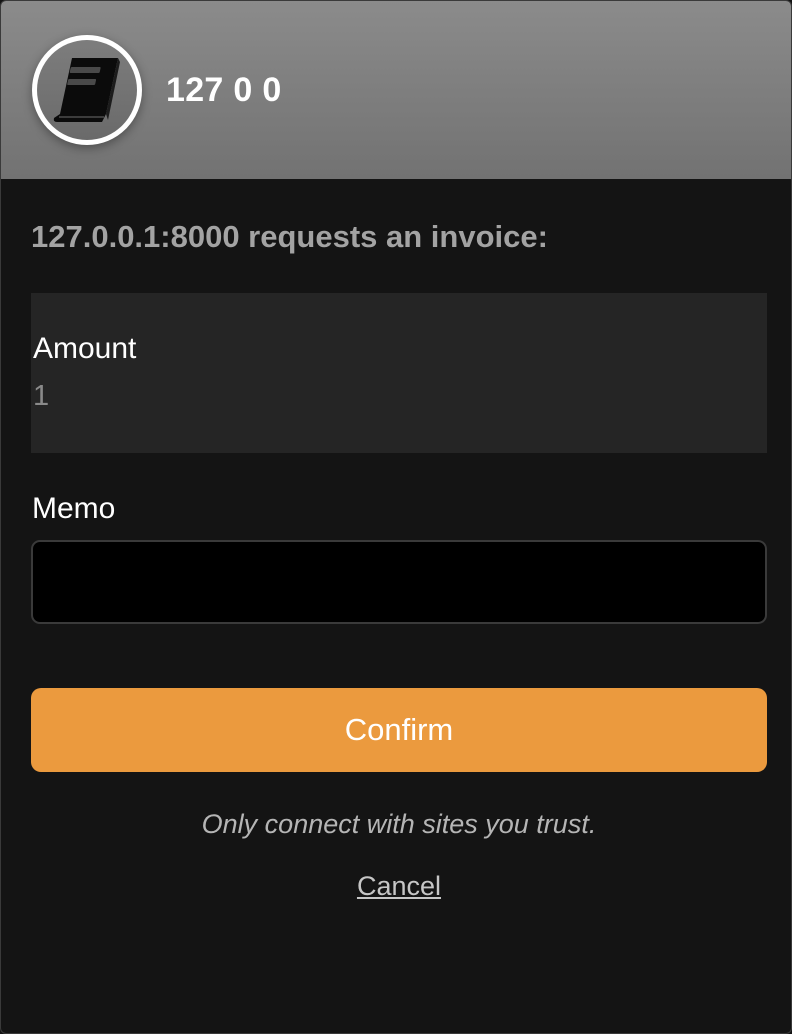  I want to click on site-avatar-inner, so click(87, 90).